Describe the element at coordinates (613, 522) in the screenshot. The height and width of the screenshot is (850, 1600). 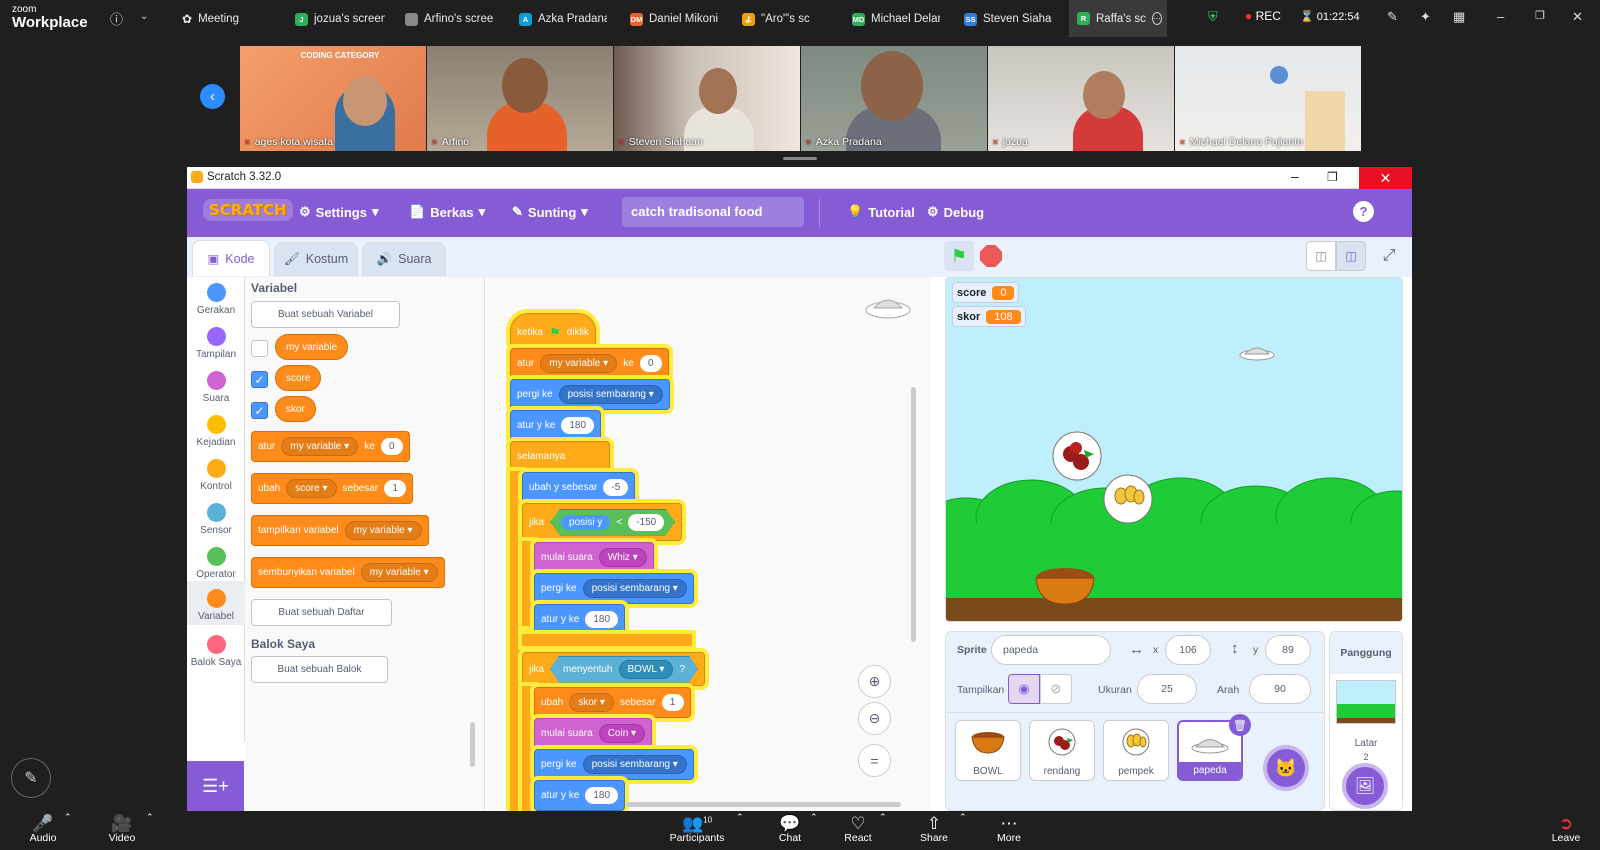
I see `less-than-operator: posisi y < -150` at that location.